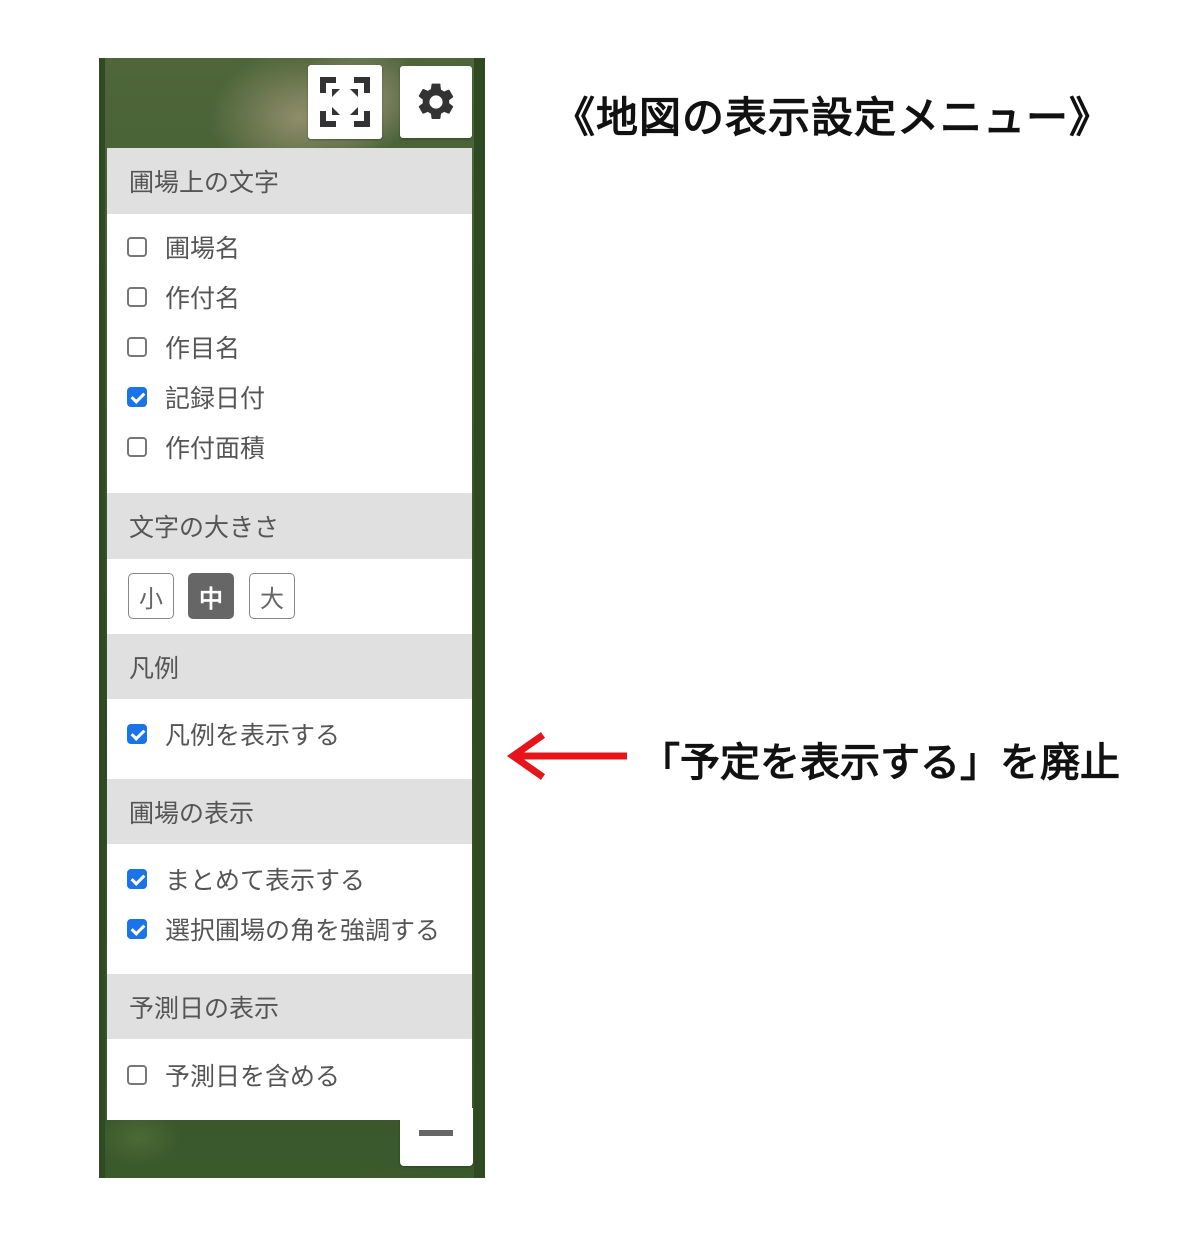 The image size is (1200, 1239). What do you see at coordinates (566, 756) in the screenshot?
I see `red-arrow-icon` at bounding box center [566, 756].